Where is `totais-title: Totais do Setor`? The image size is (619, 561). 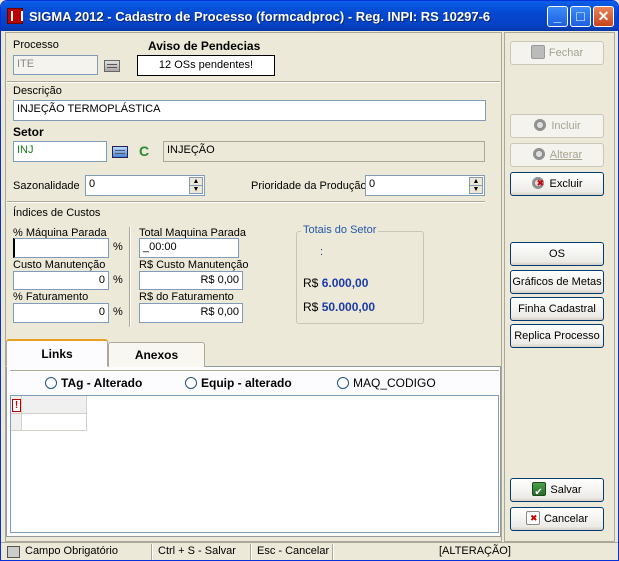 totais-title: Totais do Setor is located at coordinates (340, 230).